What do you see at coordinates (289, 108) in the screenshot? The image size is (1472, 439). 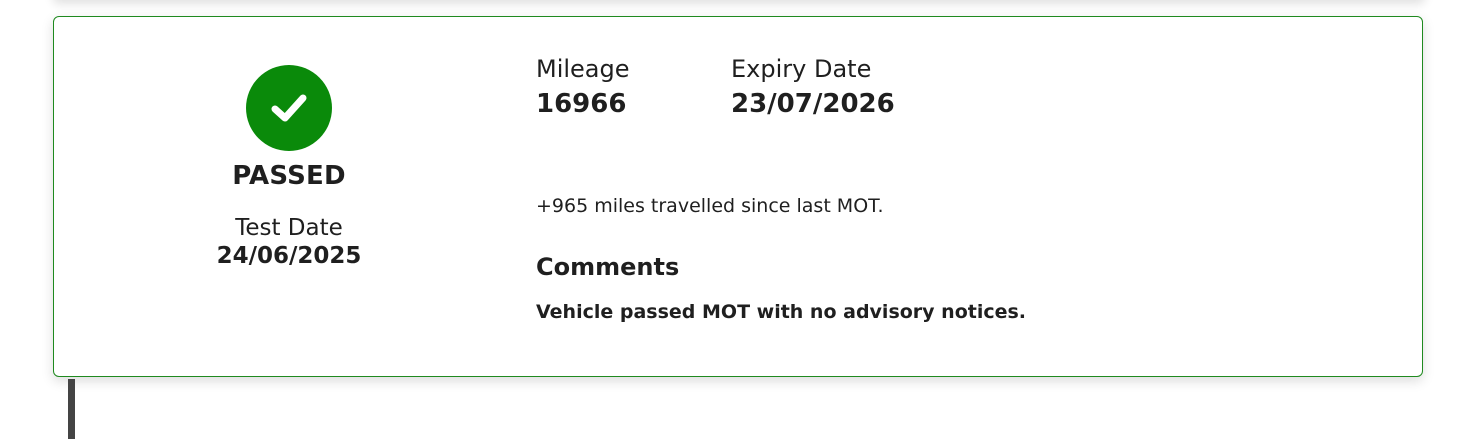 I see `check-icon` at bounding box center [289, 108].